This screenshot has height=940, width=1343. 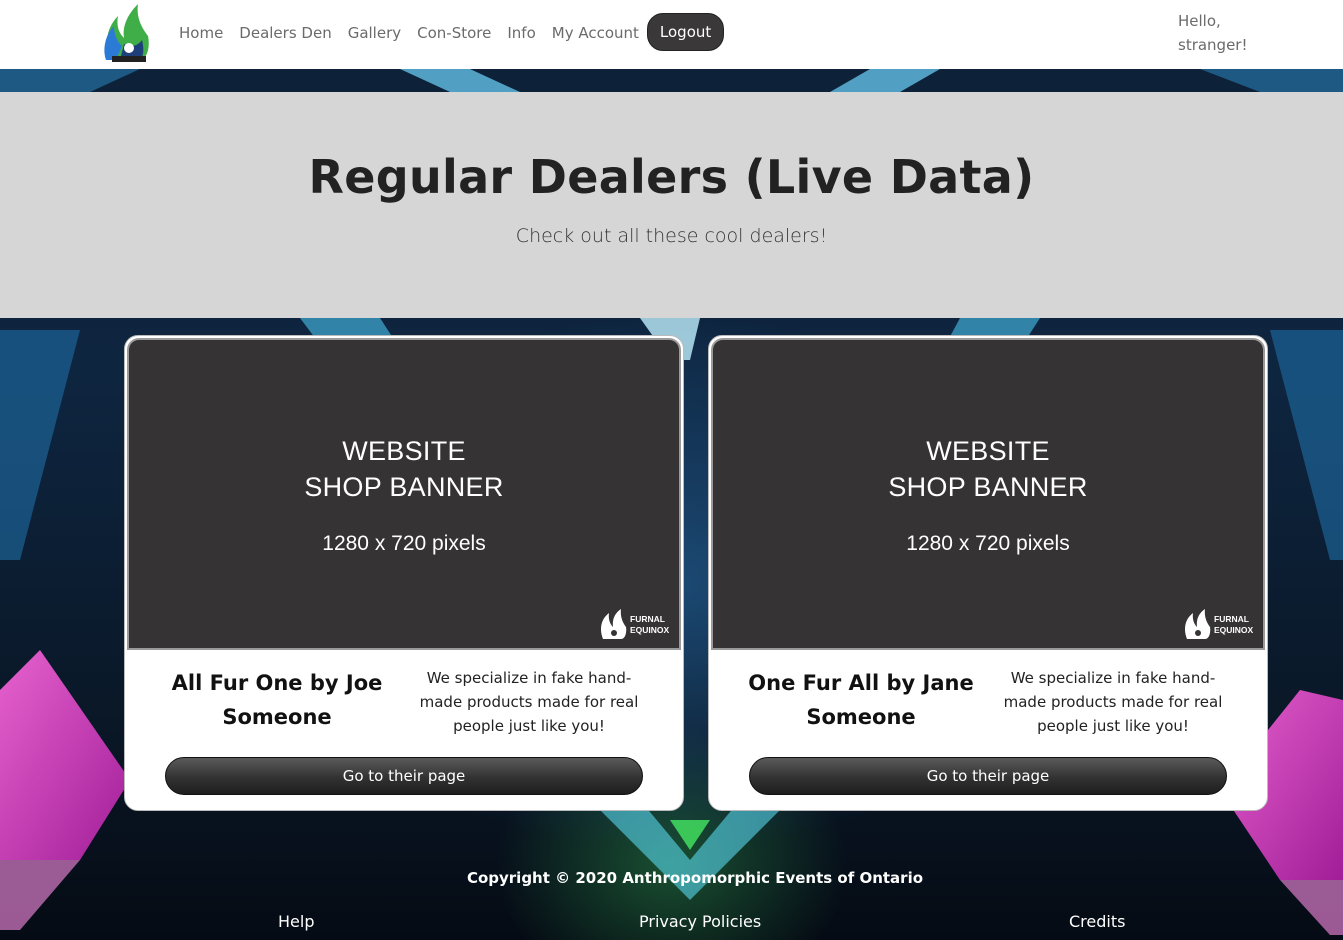 I want to click on nav-my-account-link: My Account, so click(x=595, y=33).